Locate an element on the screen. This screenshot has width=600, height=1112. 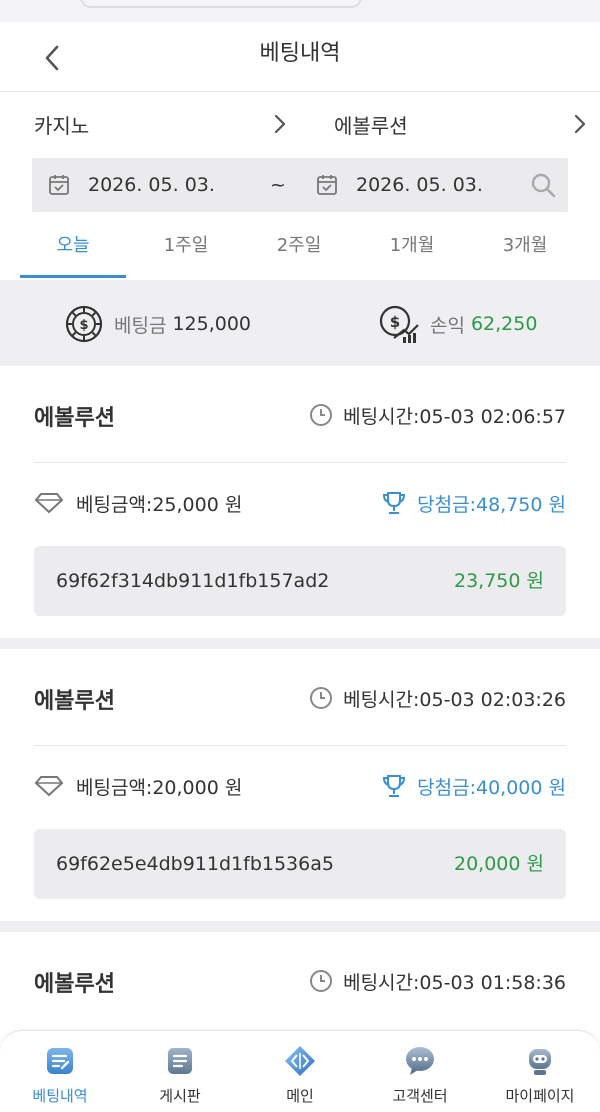
tab-1week: 1주일 is located at coordinates (186, 249).